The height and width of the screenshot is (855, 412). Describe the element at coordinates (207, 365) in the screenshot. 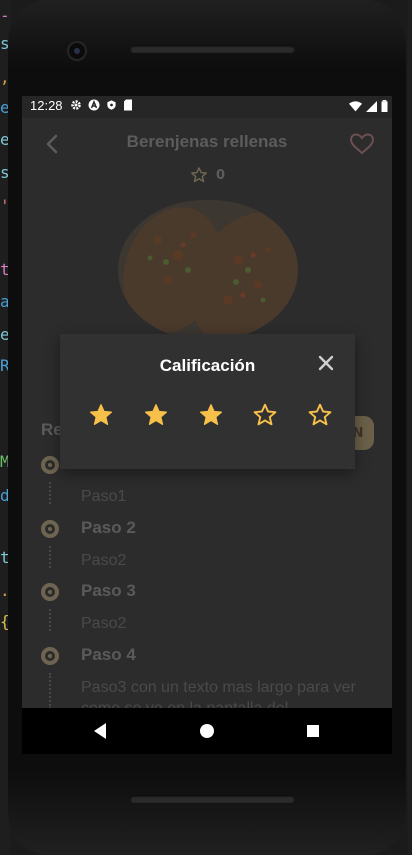

I see `dialog-title: Calificación` at that location.